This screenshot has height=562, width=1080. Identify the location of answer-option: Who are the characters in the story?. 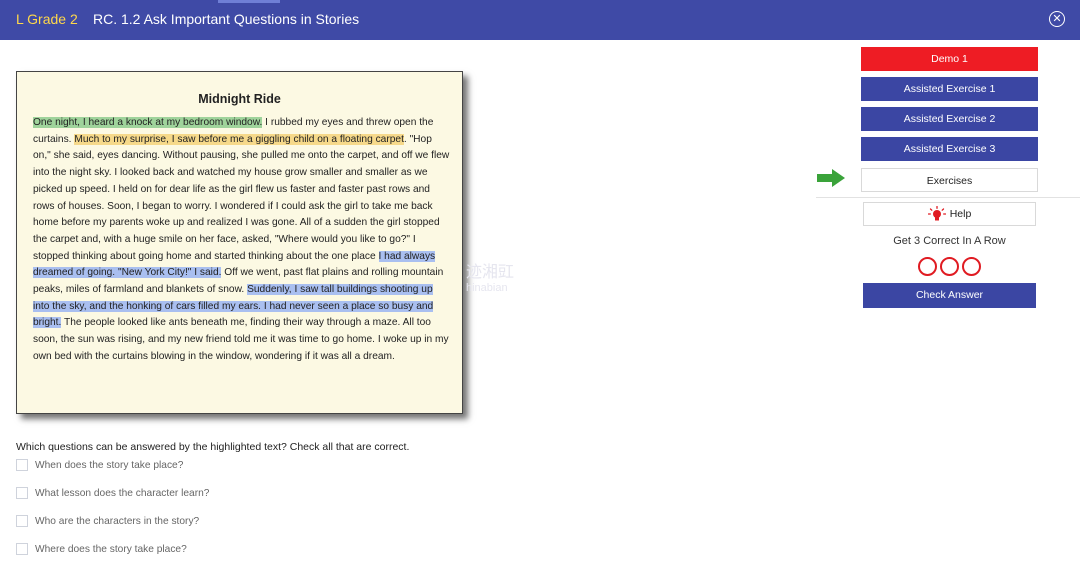
(107, 521).